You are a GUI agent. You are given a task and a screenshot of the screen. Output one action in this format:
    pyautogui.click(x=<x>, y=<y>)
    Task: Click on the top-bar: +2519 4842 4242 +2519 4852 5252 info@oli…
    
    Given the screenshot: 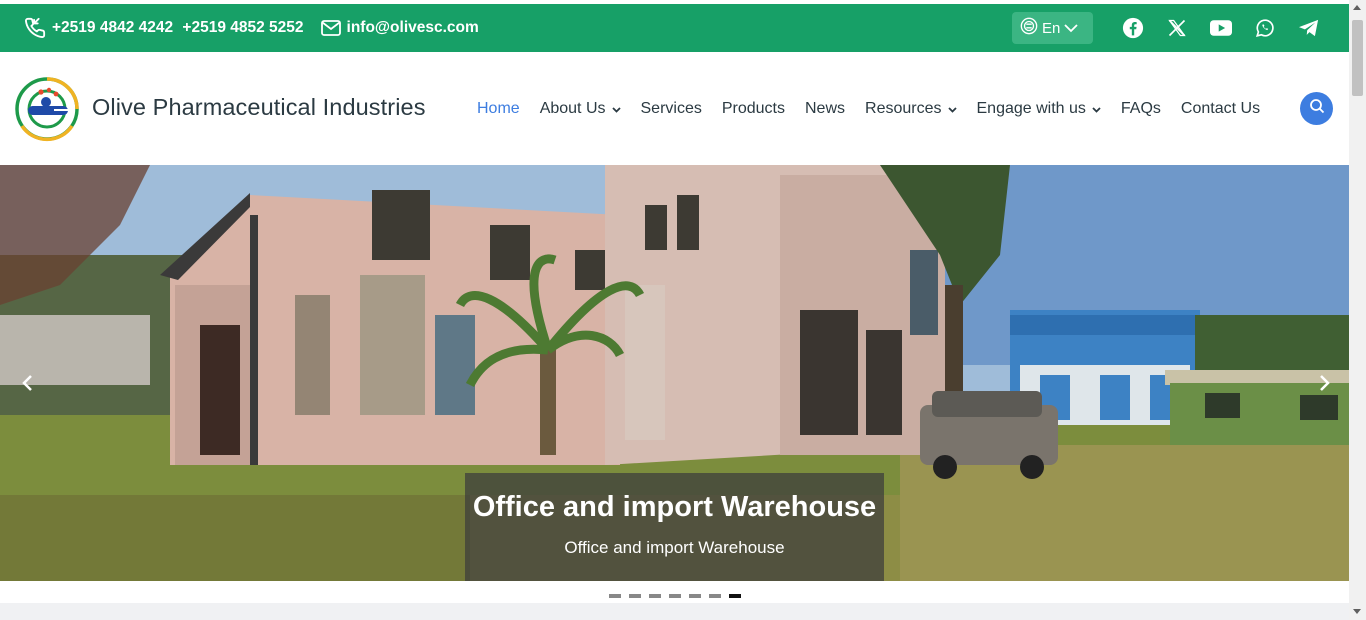 What is the action you would take?
    pyautogui.click(x=674, y=28)
    